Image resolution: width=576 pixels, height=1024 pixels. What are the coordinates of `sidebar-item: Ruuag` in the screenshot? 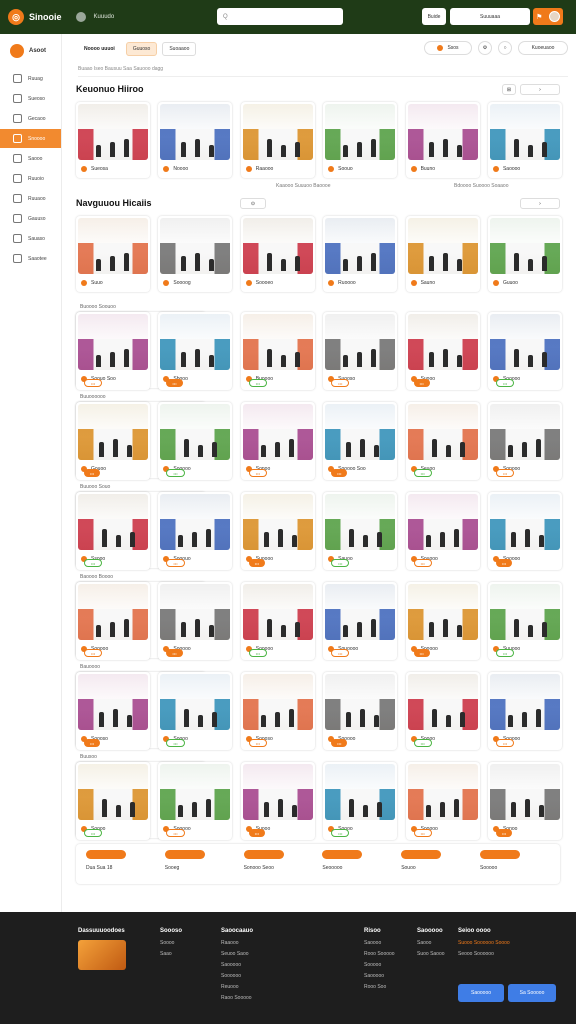 It's located at (30, 78).